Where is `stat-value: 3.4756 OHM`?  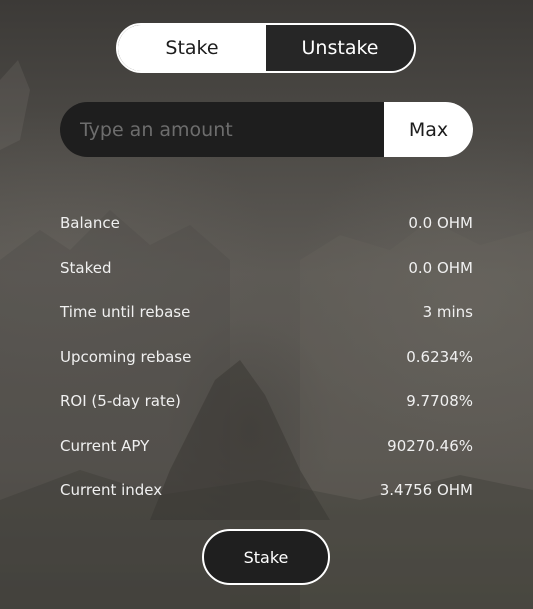 stat-value: 3.4756 OHM is located at coordinates (426, 490).